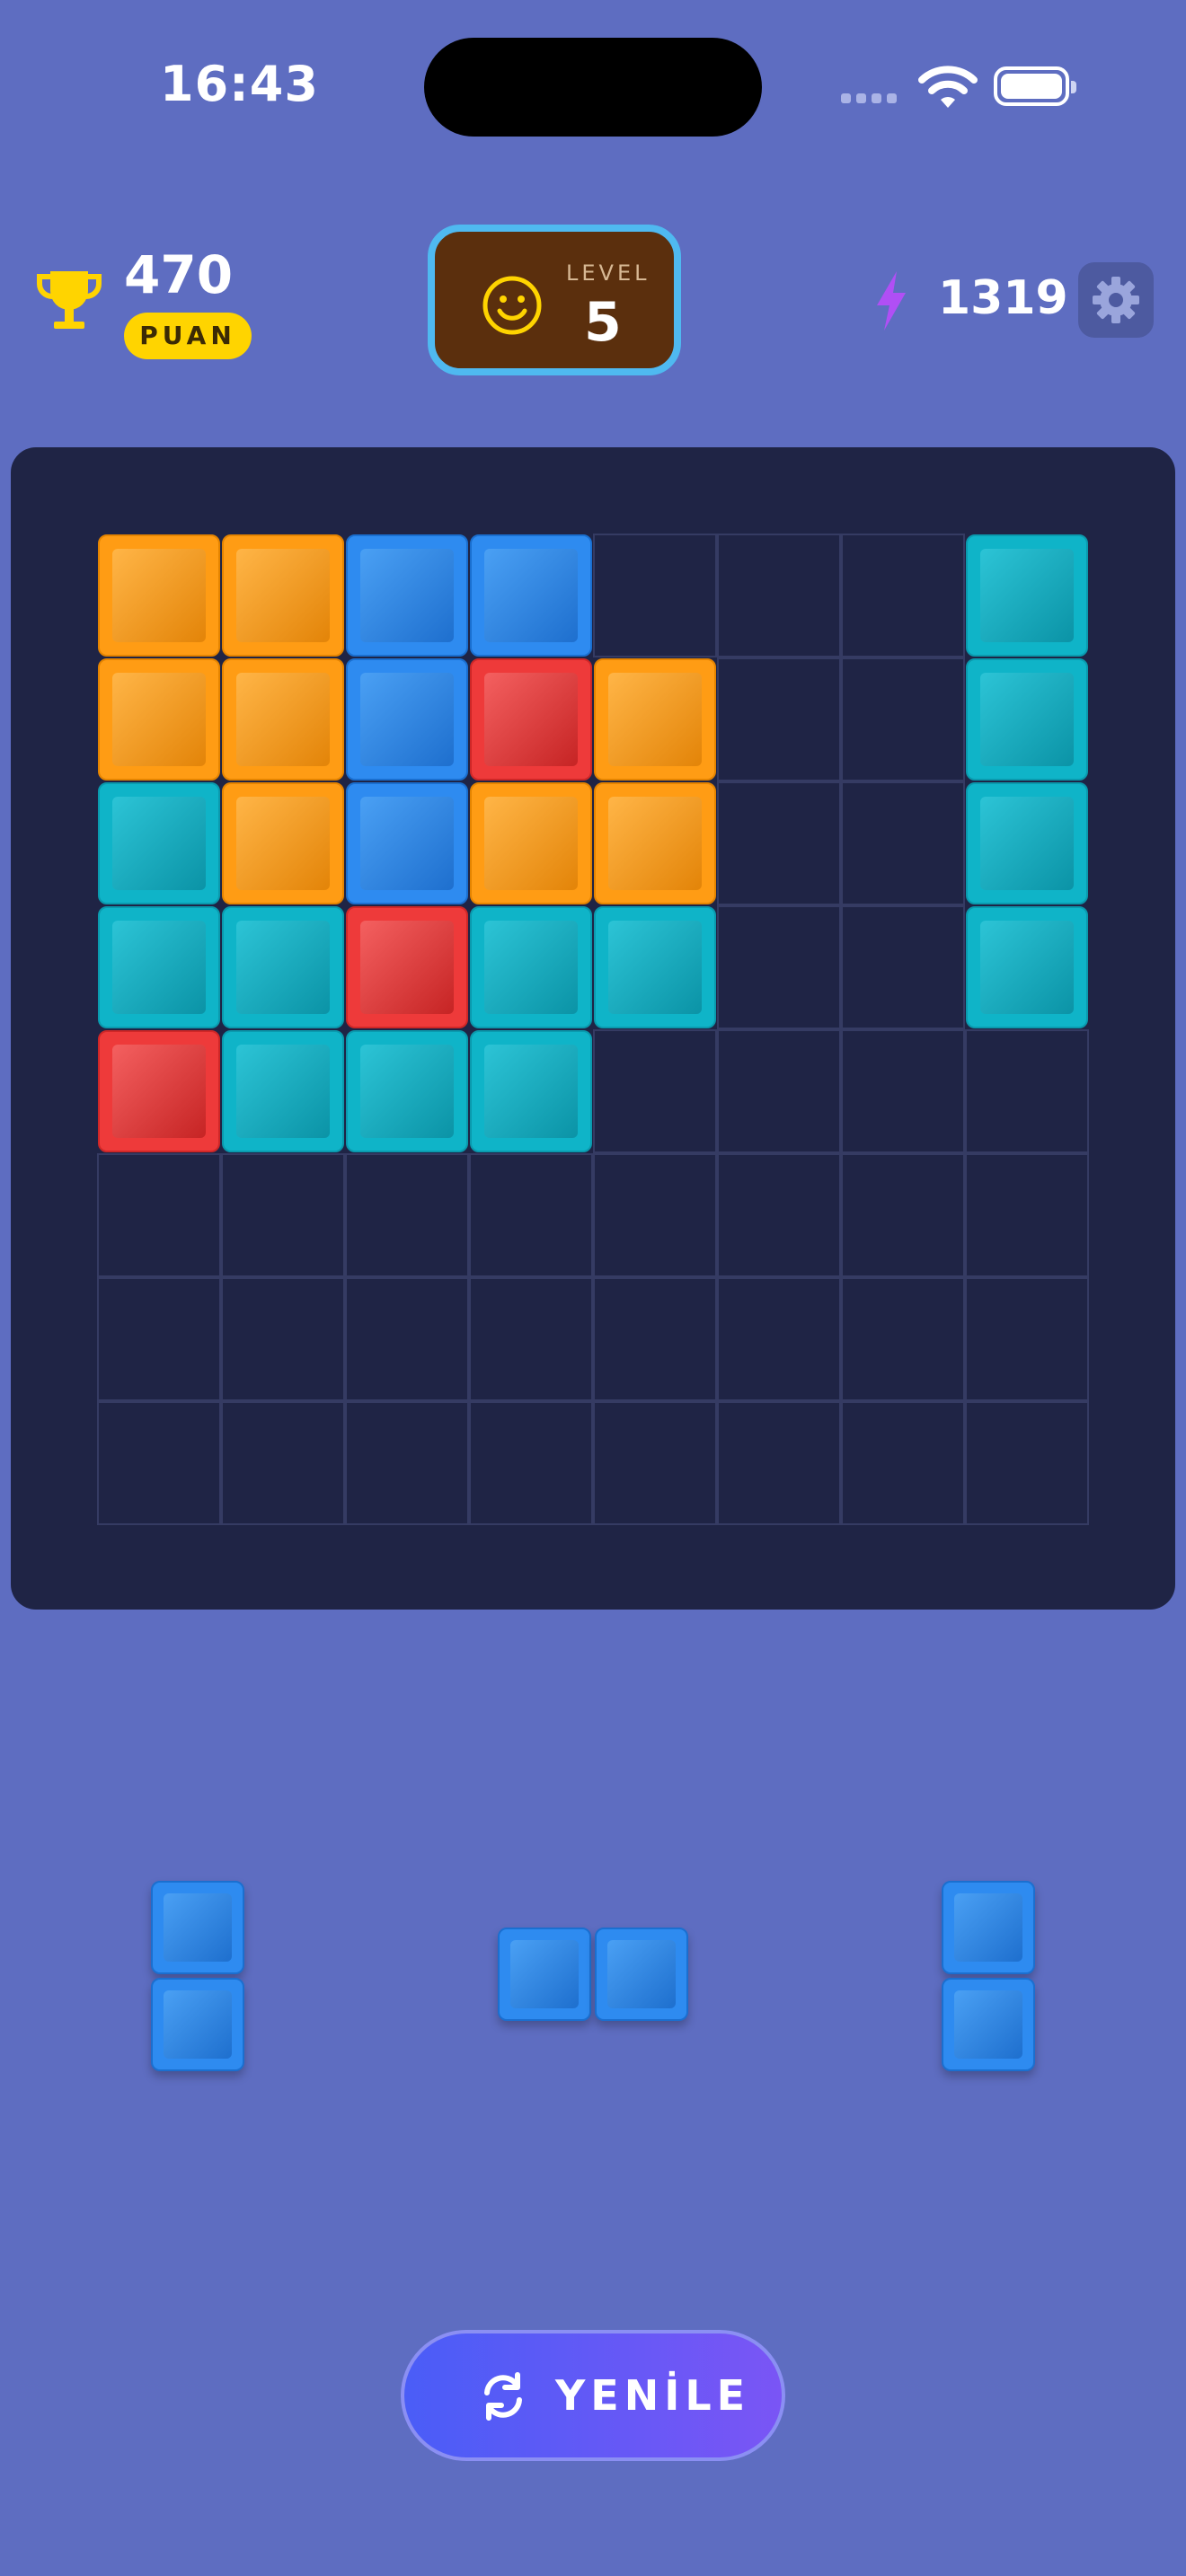  Describe the element at coordinates (653, 2395) in the screenshot. I see `refresh-label: YENİLE` at that location.